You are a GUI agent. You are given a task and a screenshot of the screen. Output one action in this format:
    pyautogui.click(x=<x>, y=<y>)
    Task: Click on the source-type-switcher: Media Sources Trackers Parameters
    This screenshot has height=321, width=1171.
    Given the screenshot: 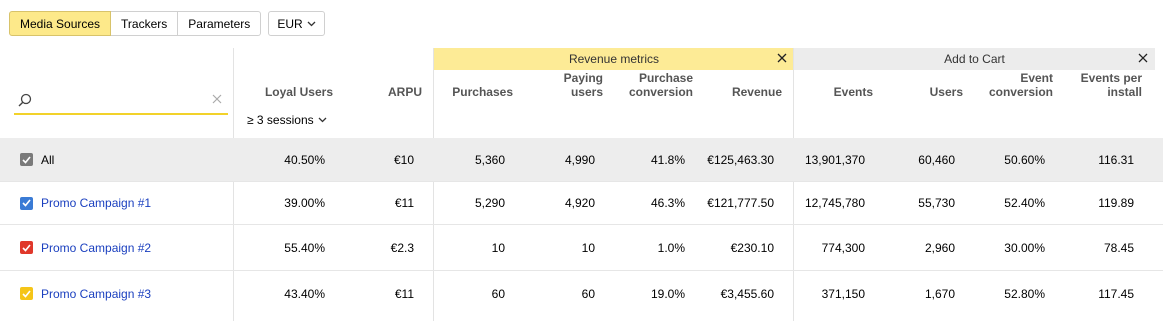 What is the action you would take?
    pyautogui.click(x=135, y=23)
    